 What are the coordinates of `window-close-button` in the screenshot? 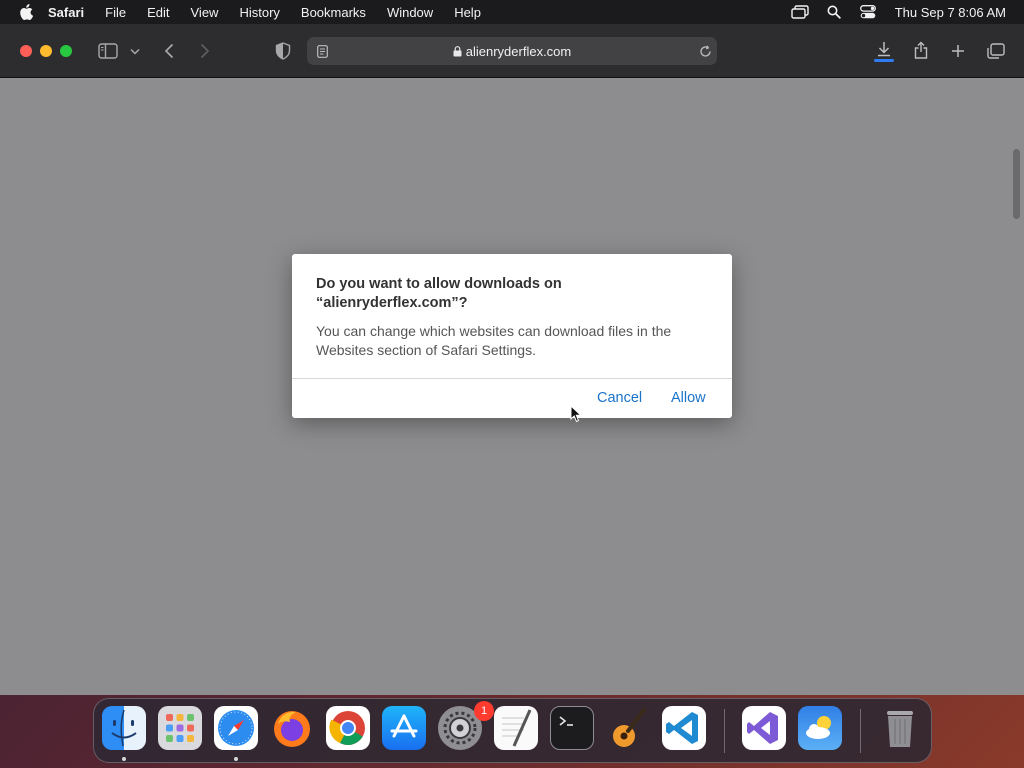 It's located at (26, 51).